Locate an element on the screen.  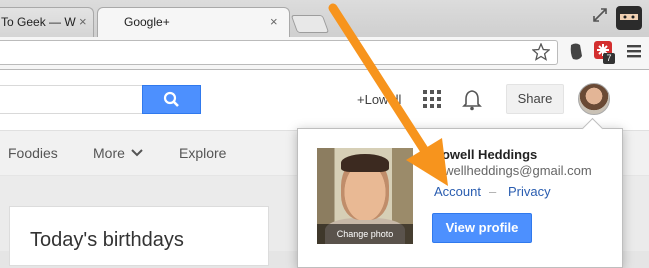
menu-icon is located at coordinates (634, 51).